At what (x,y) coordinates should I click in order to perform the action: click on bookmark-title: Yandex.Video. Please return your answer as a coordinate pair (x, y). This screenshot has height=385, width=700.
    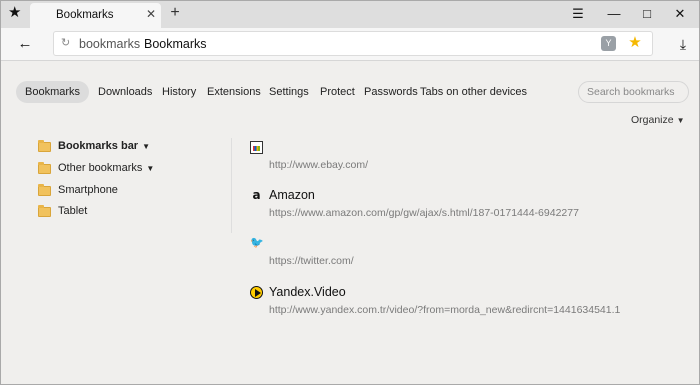
    Looking at the image, I should click on (307, 292).